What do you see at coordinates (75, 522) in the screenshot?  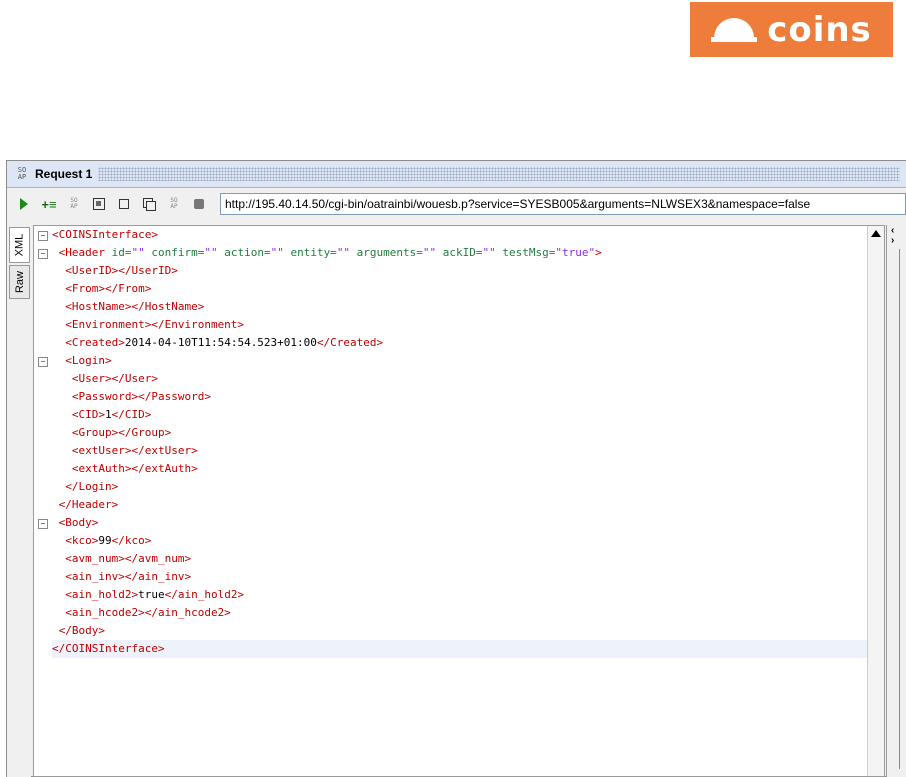 I see `xml-token-tag: <Body>` at bounding box center [75, 522].